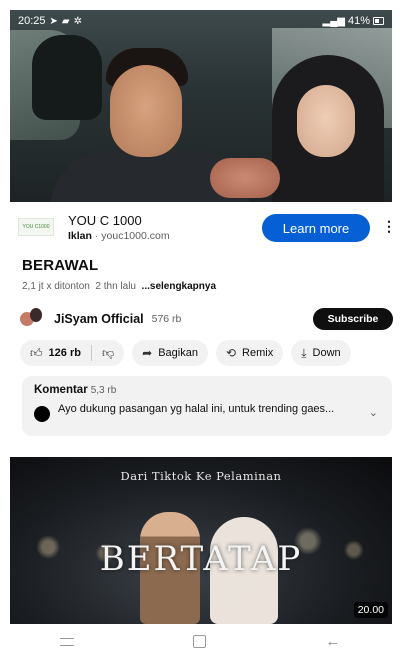 Image resolution: width=400 pixels, height=655 pixels. I want to click on like-dislike-pill: 👍︎ 126 rb 👎︎, so click(72, 353).